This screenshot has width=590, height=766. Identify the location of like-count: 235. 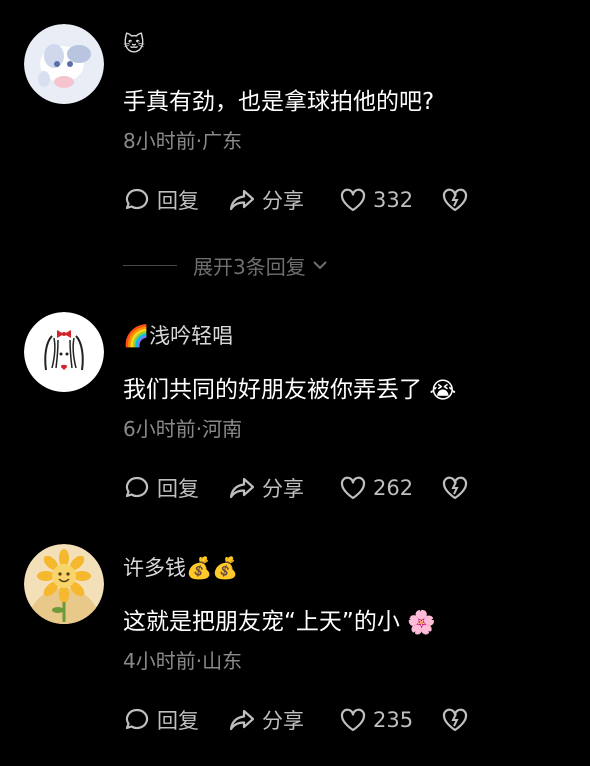
(393, 720).